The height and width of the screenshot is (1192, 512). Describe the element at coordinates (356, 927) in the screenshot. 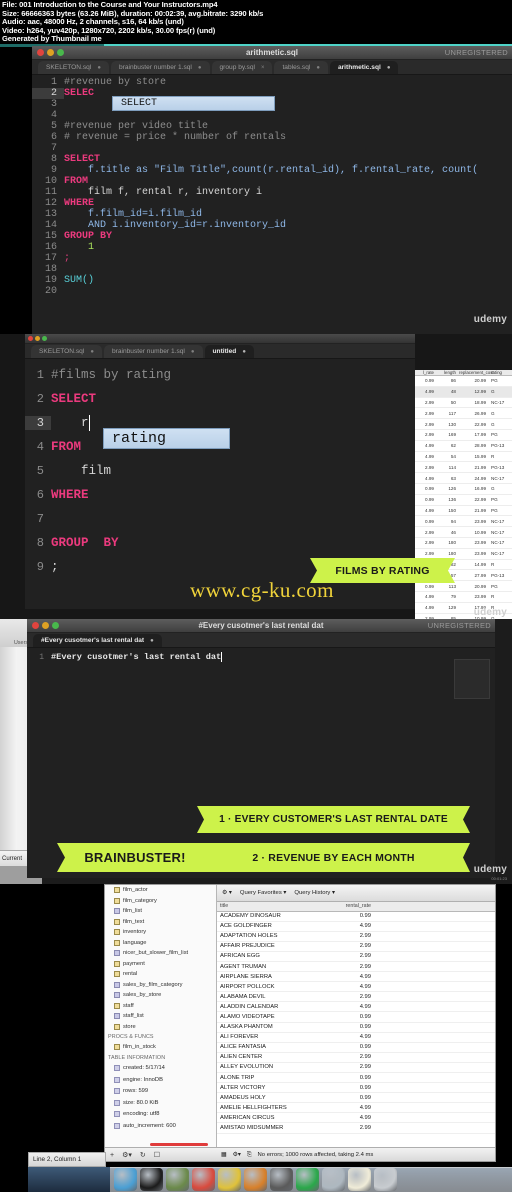

I see `table-row: ACE GOLDFINGER 4.99` at that location.